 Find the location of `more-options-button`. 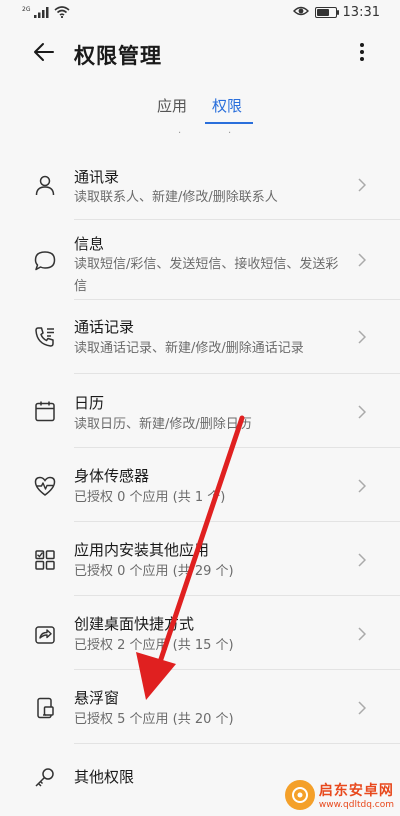

more-options-button is located at coordinates (362, 54).